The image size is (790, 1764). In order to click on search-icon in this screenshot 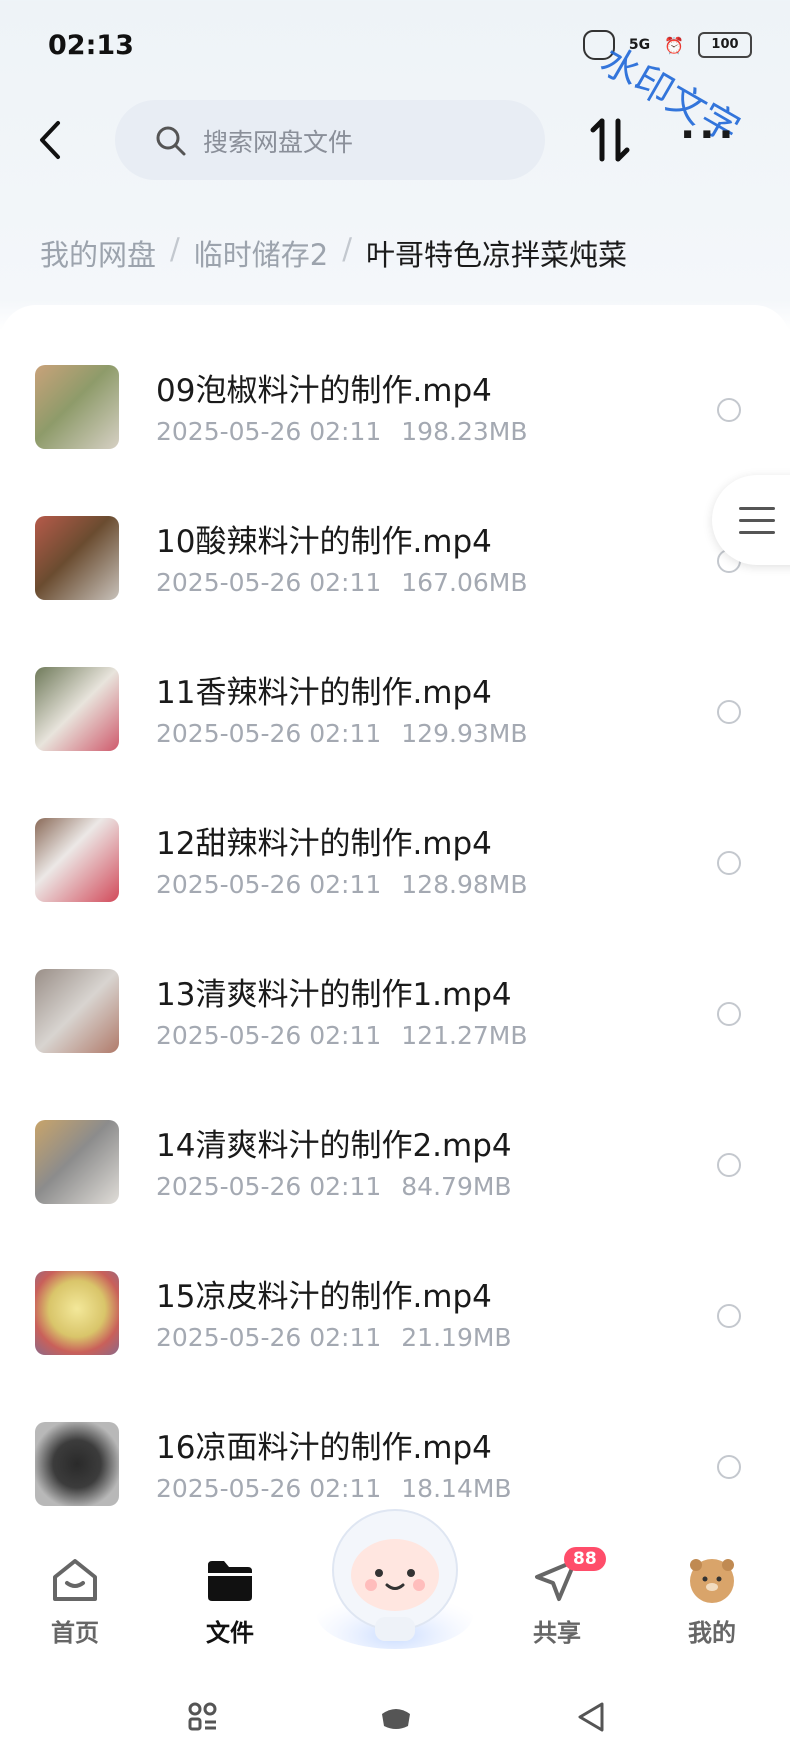, I will do `click(171, 141)`.